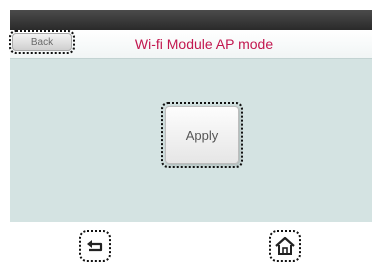 Image resolution: width=382 pixels, height=267 pixels. What do you see at coordinates (204, 44) in the screenshot?
I see `page-title: Wi-fi Module AP mode` at bounding box center [204, 44].